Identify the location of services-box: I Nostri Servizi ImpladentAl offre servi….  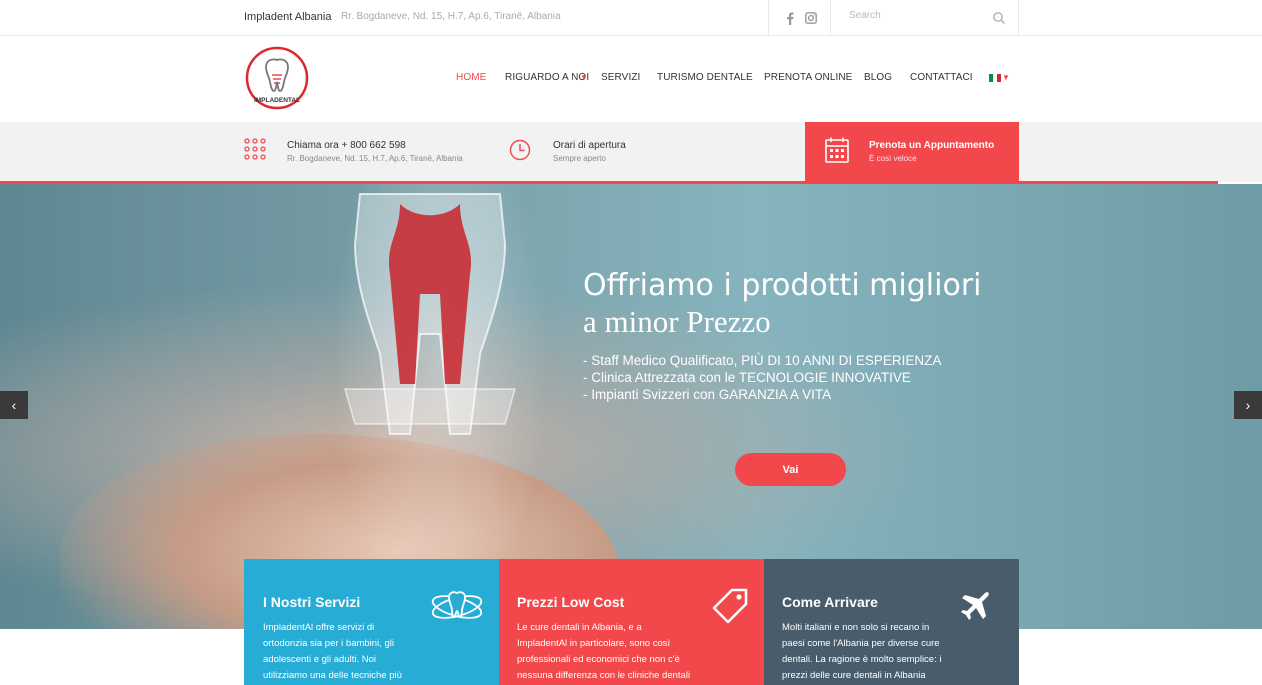
(371, 622).